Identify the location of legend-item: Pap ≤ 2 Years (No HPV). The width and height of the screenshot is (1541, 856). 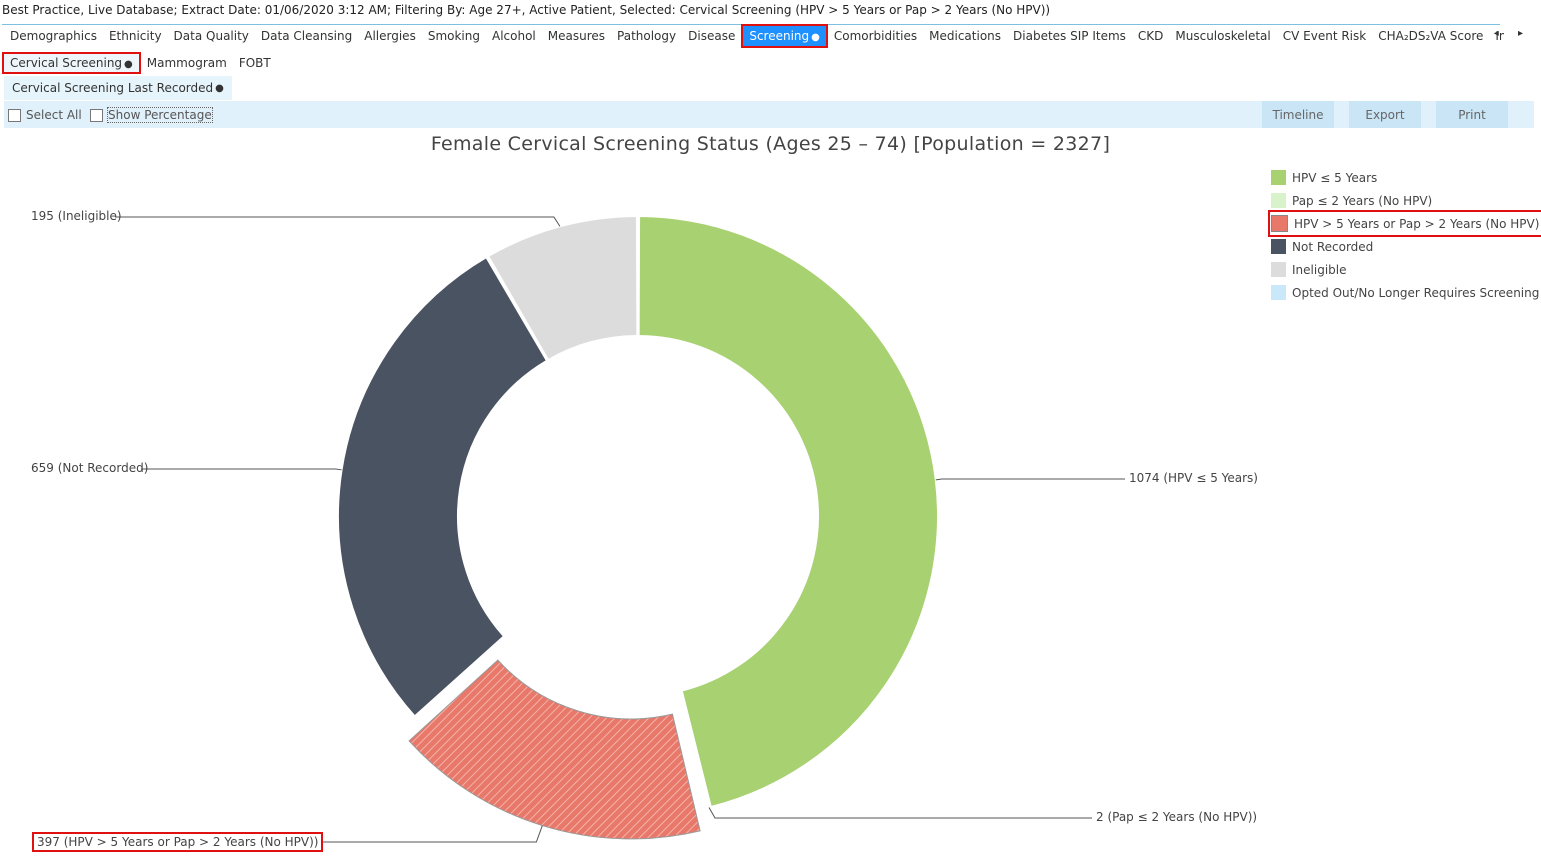
(1404, 200).